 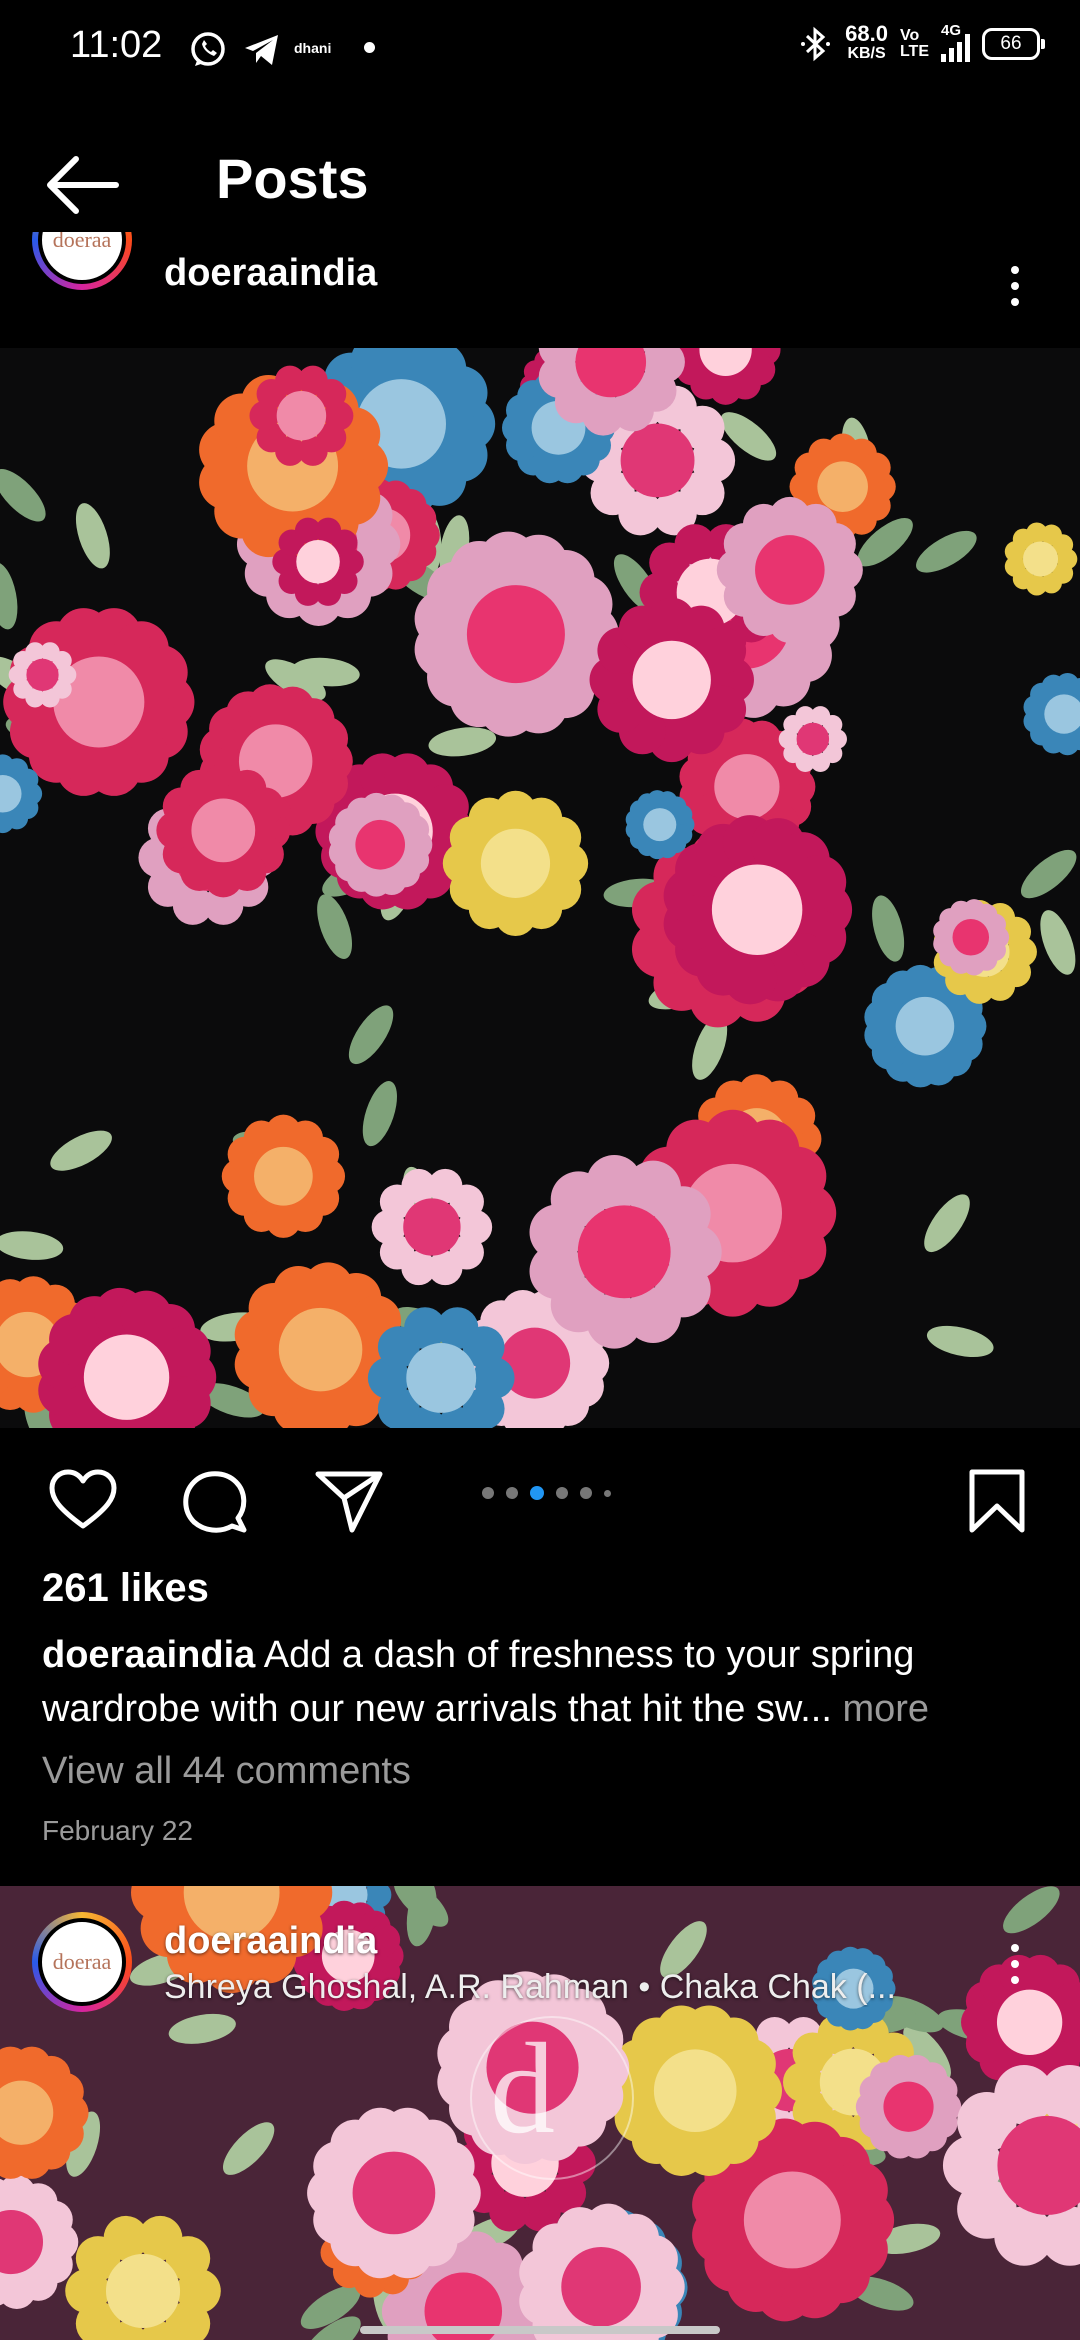 I want to click on like-heart-icon, so click(x=83, y=1501).